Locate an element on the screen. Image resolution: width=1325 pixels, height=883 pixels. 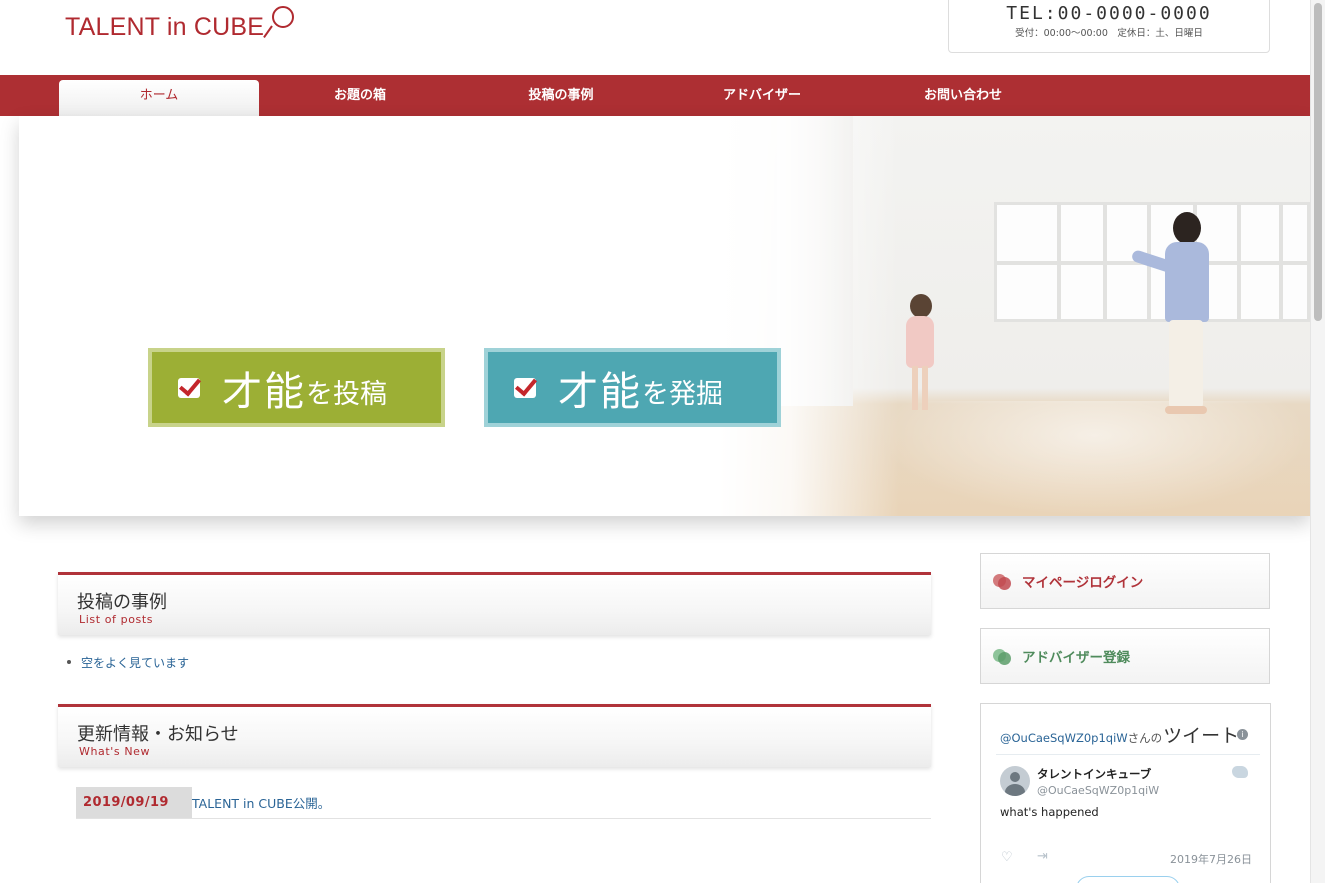
nav-item-contact: お問い合わせ is located at coordinates (963, 98).